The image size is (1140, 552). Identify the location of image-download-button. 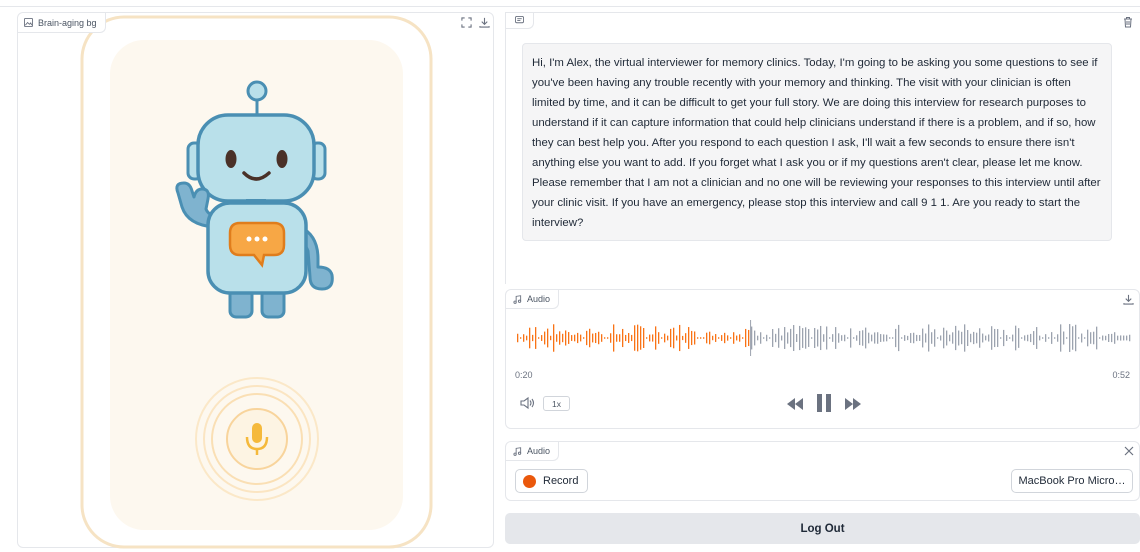
(484, 22).